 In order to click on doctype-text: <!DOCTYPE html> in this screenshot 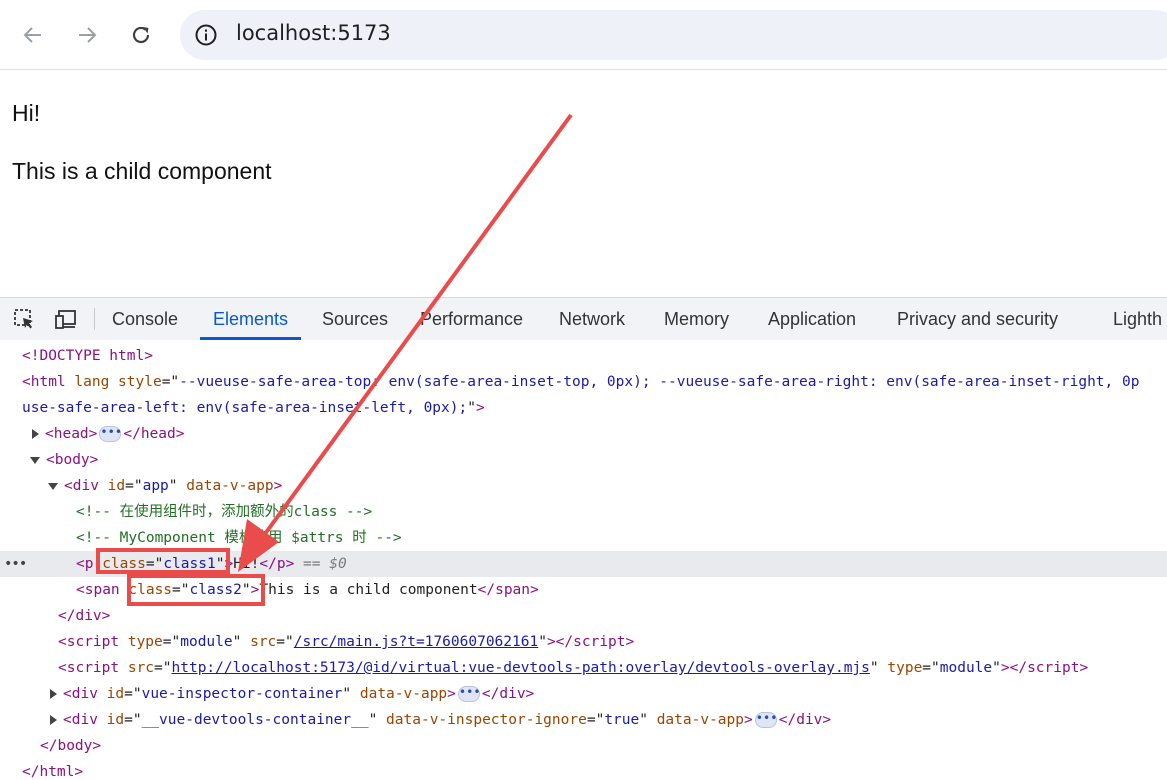, I will do `click(87, 356)`.